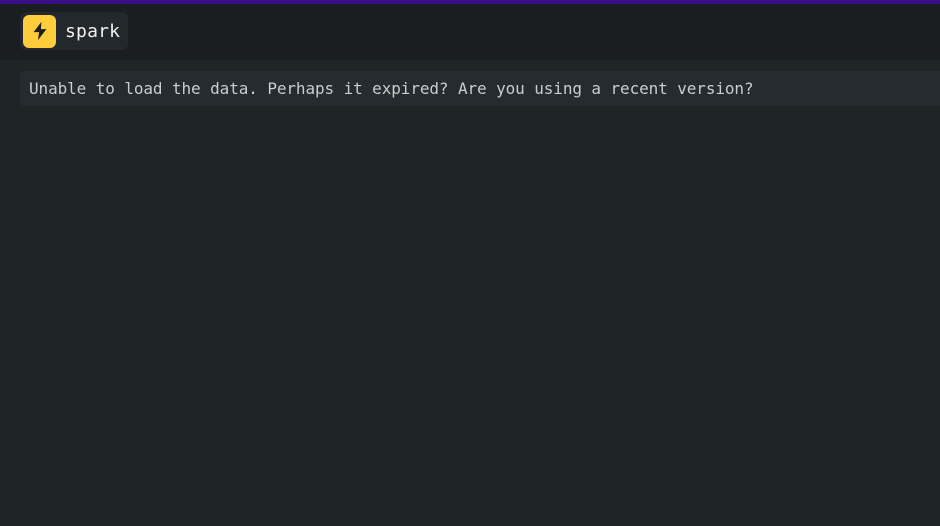 This screenshot has width=940, height=526. Describe the element at coordinates (470, 32) in the screenshot. I see `header: spark` at that location.